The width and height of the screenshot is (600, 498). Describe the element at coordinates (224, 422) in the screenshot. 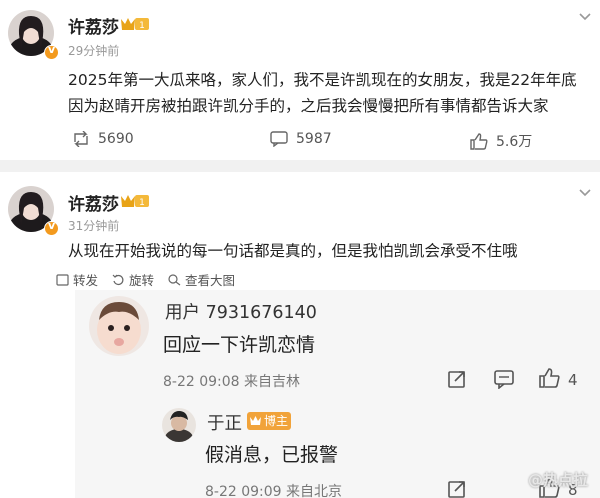

I see `replier-name: 于正` at that location.